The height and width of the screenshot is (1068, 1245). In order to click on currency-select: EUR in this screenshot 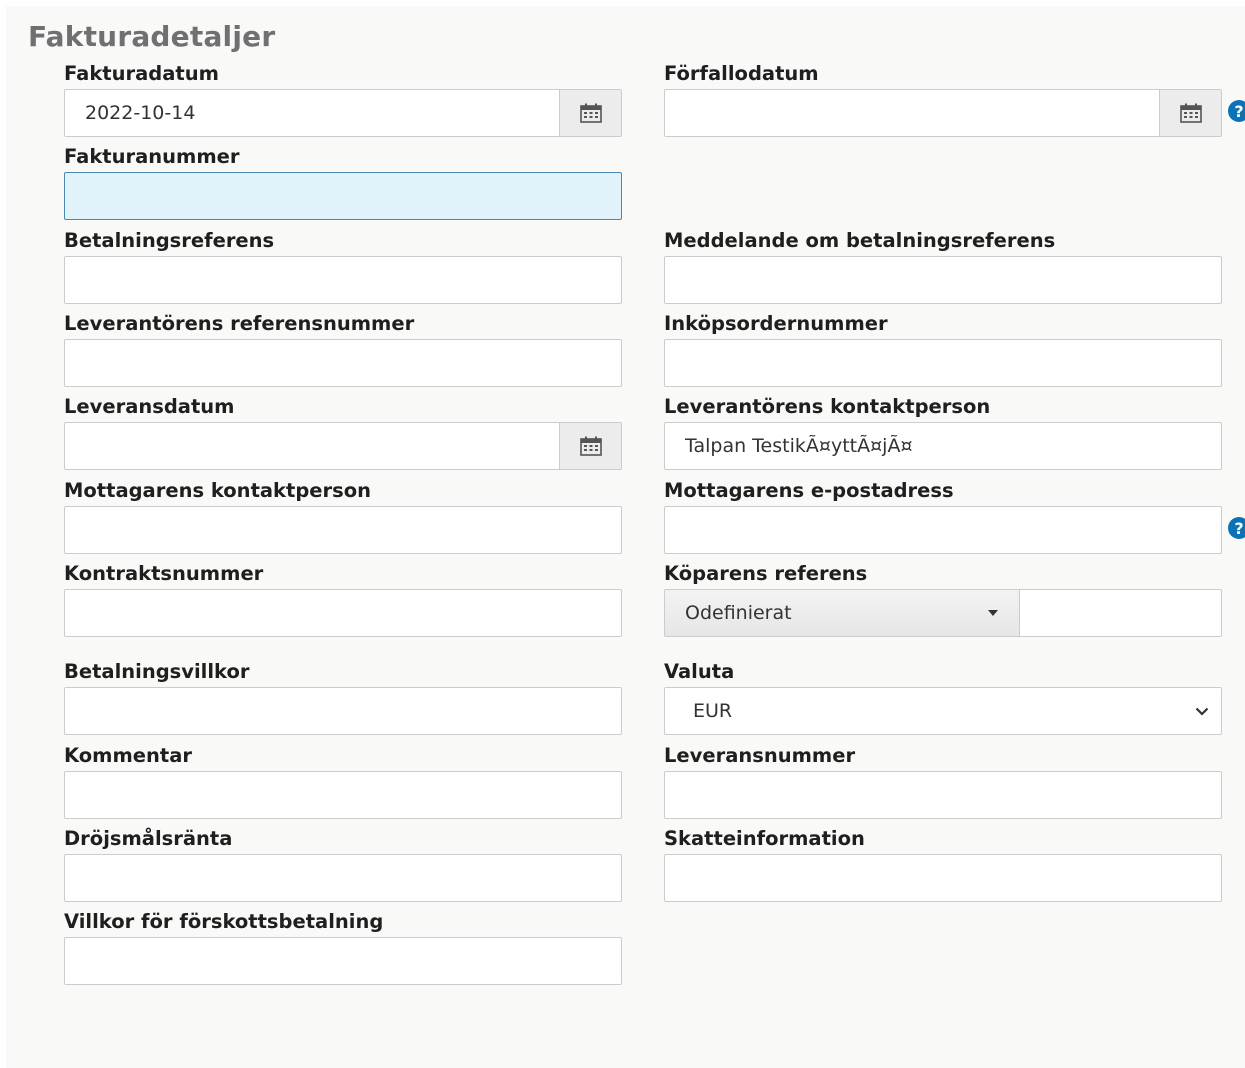, I will do `click(943, 711)`.